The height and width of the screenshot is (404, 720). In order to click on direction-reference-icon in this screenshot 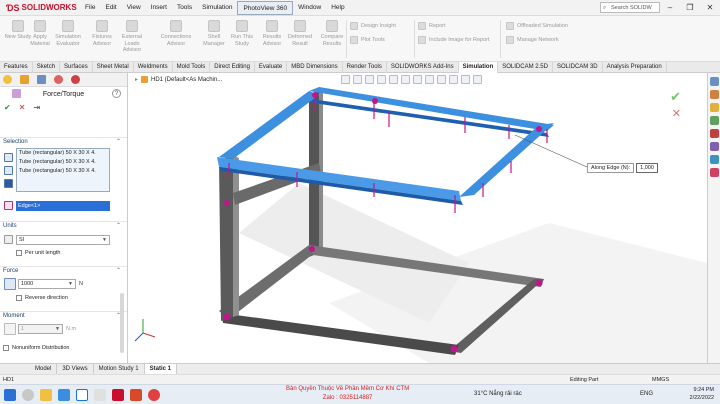, I will do `click(8, 205)`.